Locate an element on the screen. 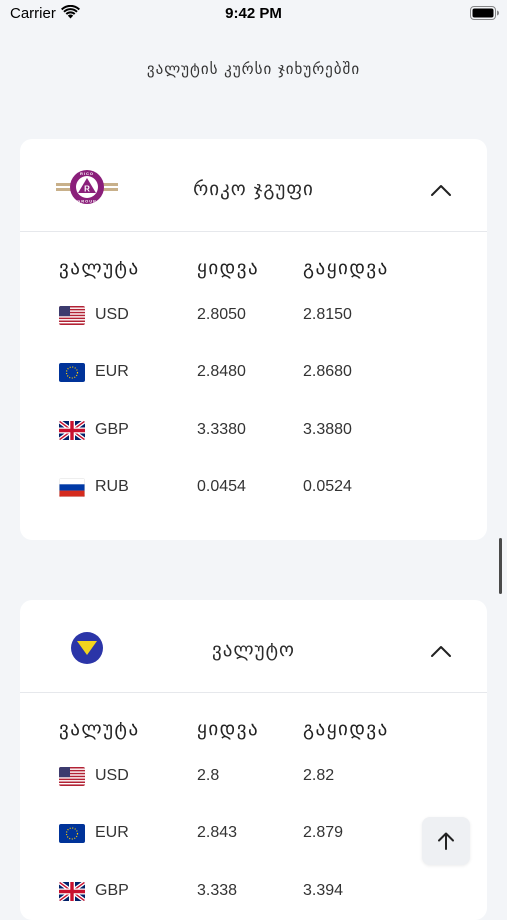 Image resolution: width=507 pixels, height=920 pixels. status-bar: Carrier 9:42 PM is located at coordinates (253, 14).